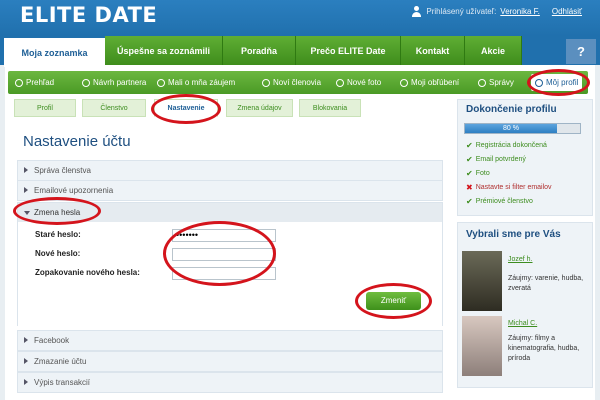 This screenshot has width=600, height=400. Describe the element at coordinates (435, 82) in the screenshot. I see `subnav-label: Moji obľúbení` at that location.